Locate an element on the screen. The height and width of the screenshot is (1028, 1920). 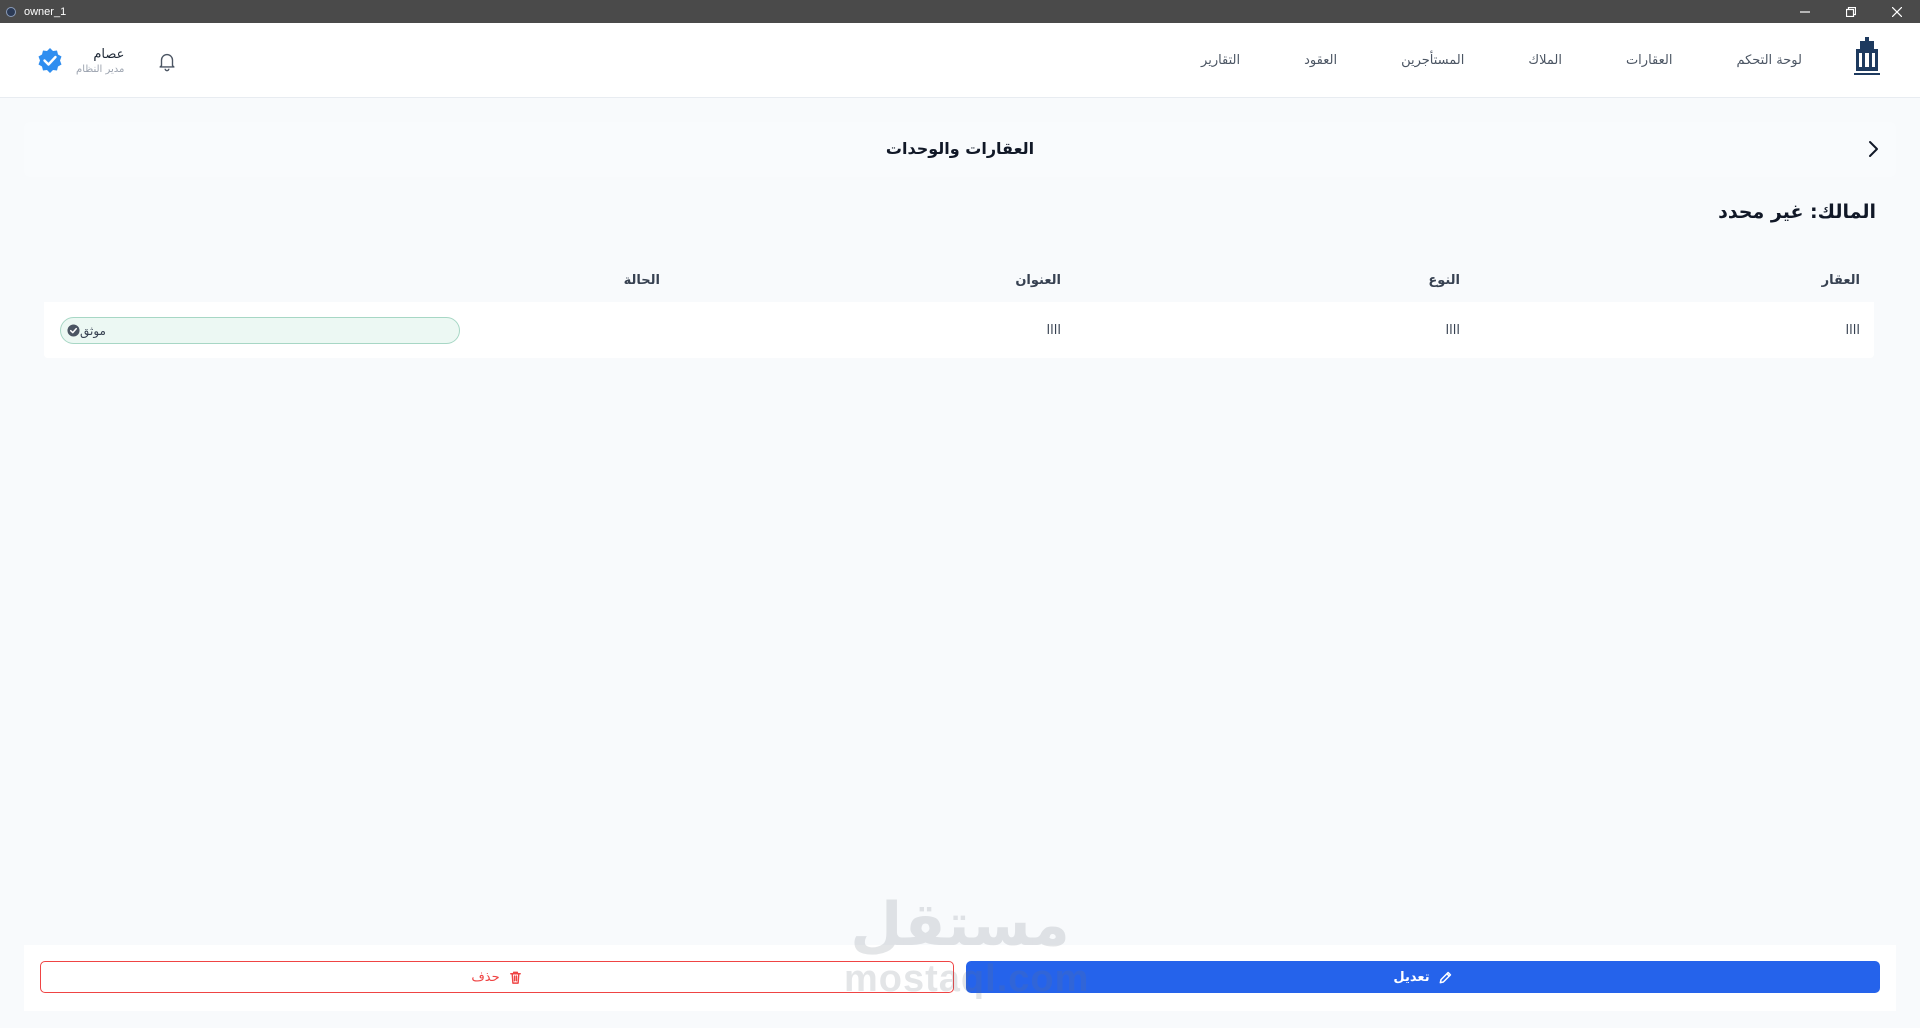
edit-button-label: تعديل is located at coordinates (1411, 977).